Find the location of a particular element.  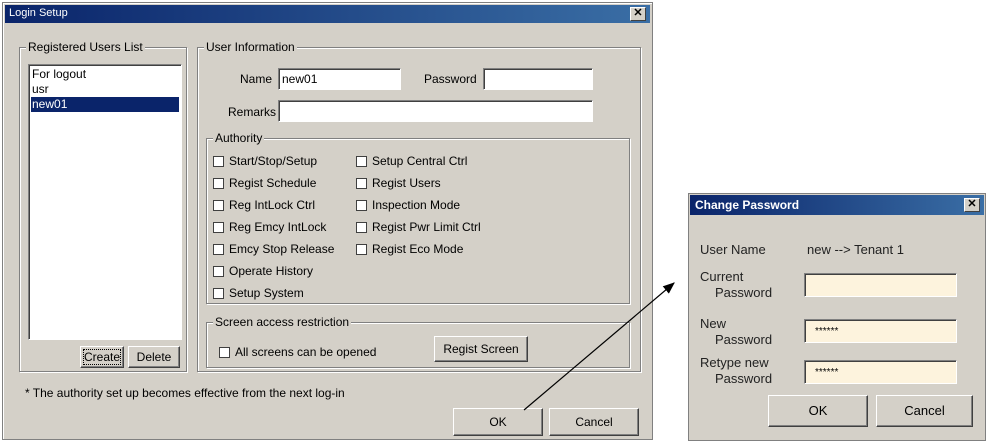

authority-legend: Authority is located at coordinates (239, 138).